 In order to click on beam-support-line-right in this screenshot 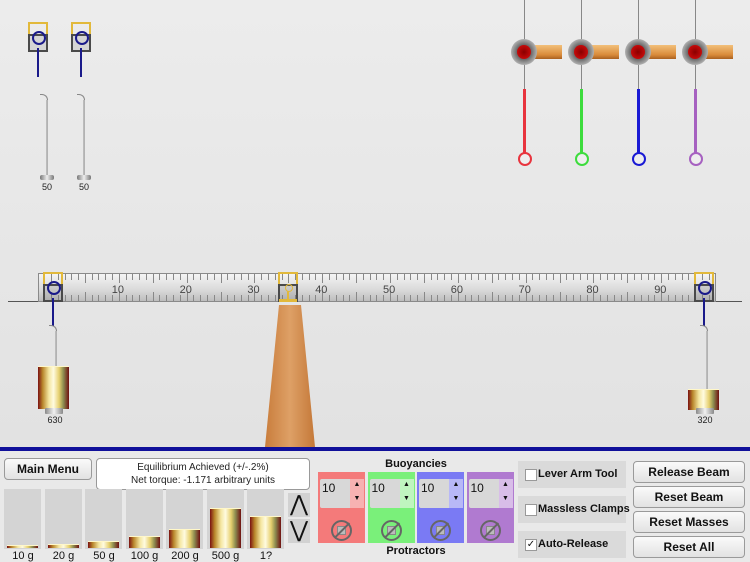, I will do `click(729, 301)`.